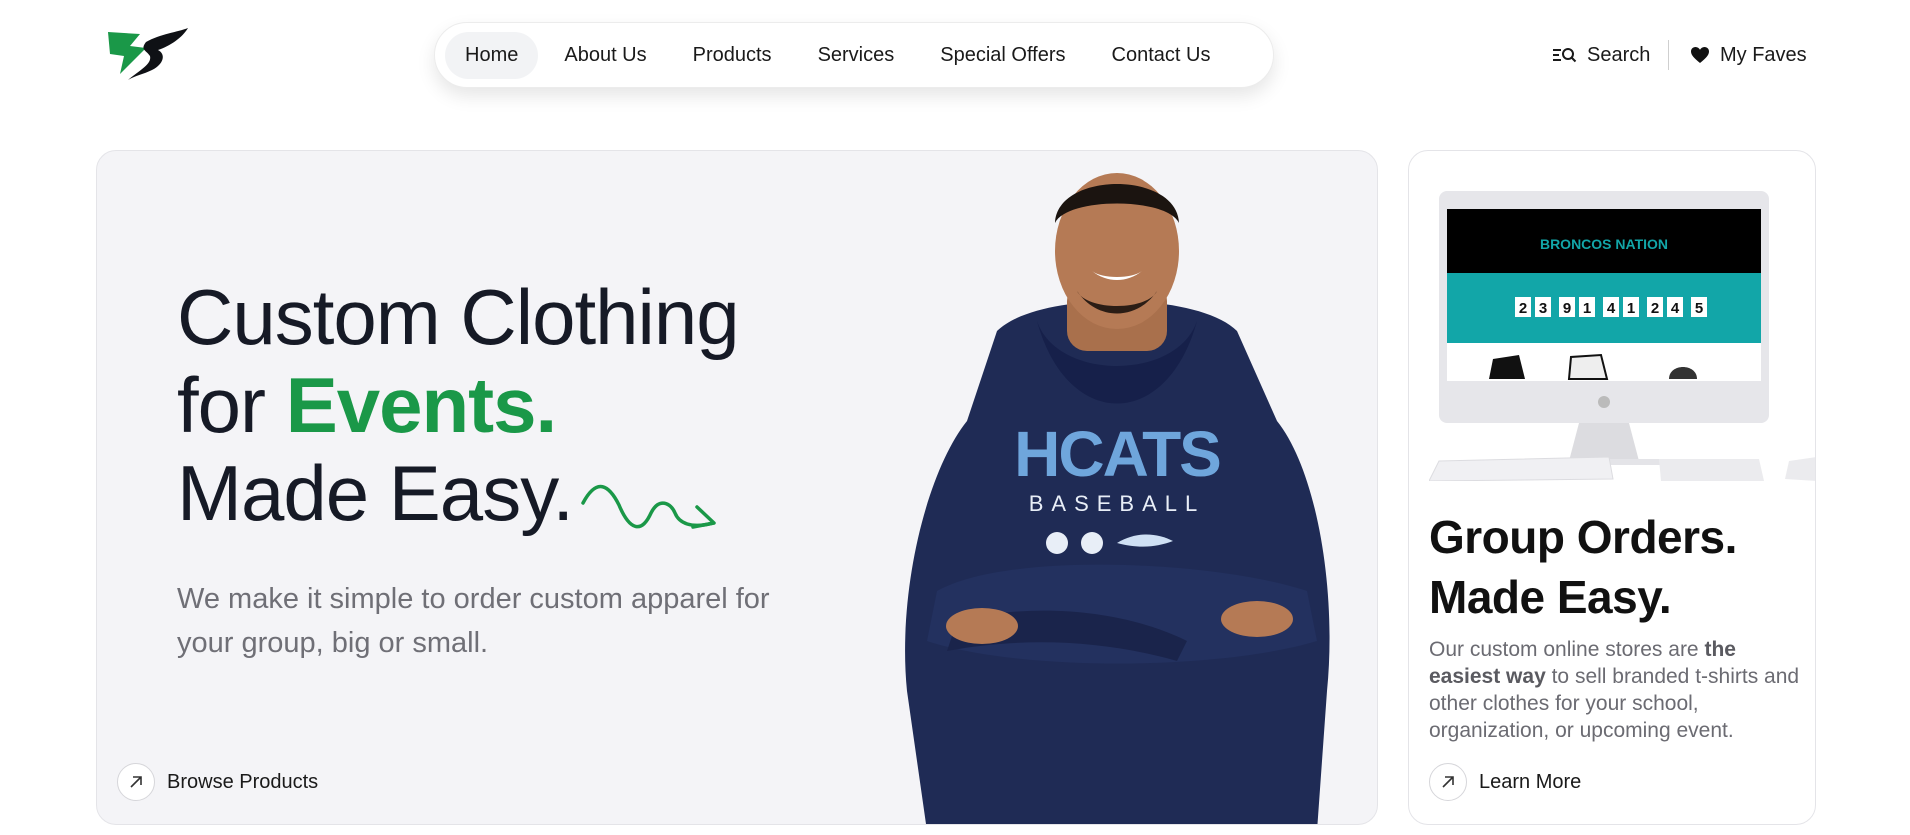 Image resolution: width=1910 pixels, height=835 pixels. Describe the element at coordinates (1619, 54) in the screenshot. I see `search-label: Search` at that location.